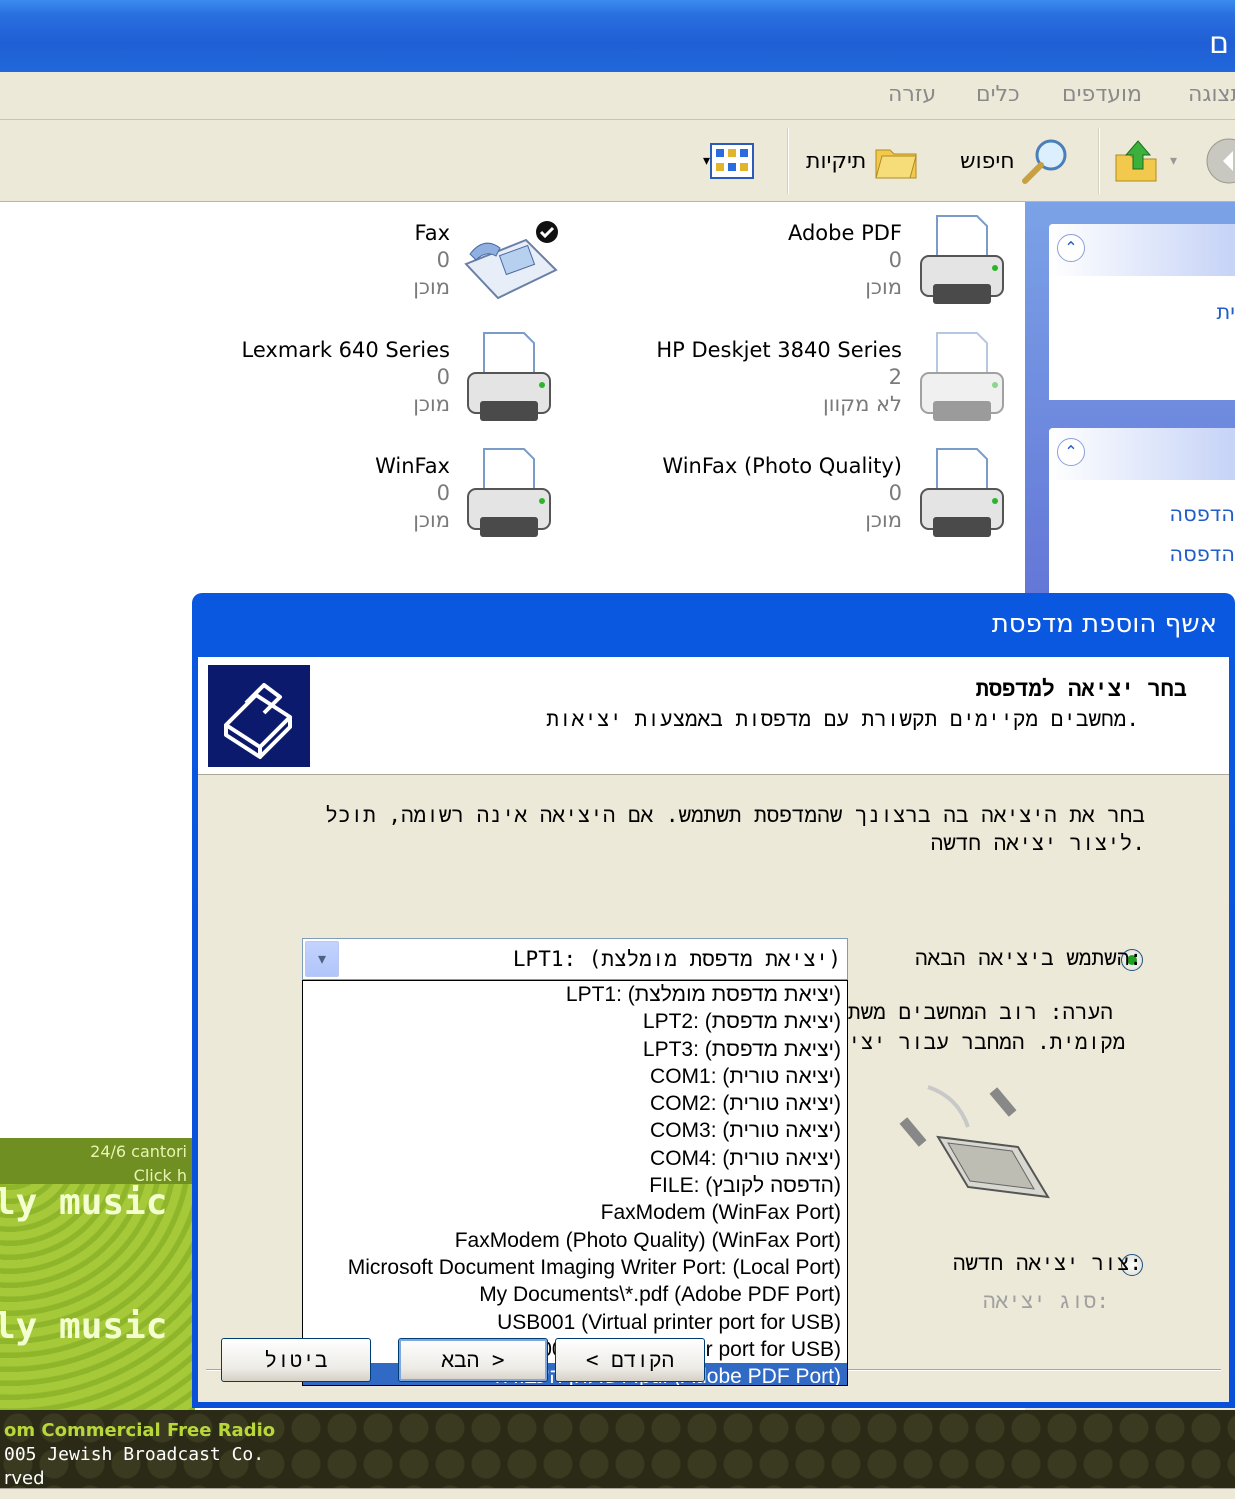 The width and height of the screenshot is (1235, 1499). I want to click on banner-music-1: ly music, so click(84, 1202).